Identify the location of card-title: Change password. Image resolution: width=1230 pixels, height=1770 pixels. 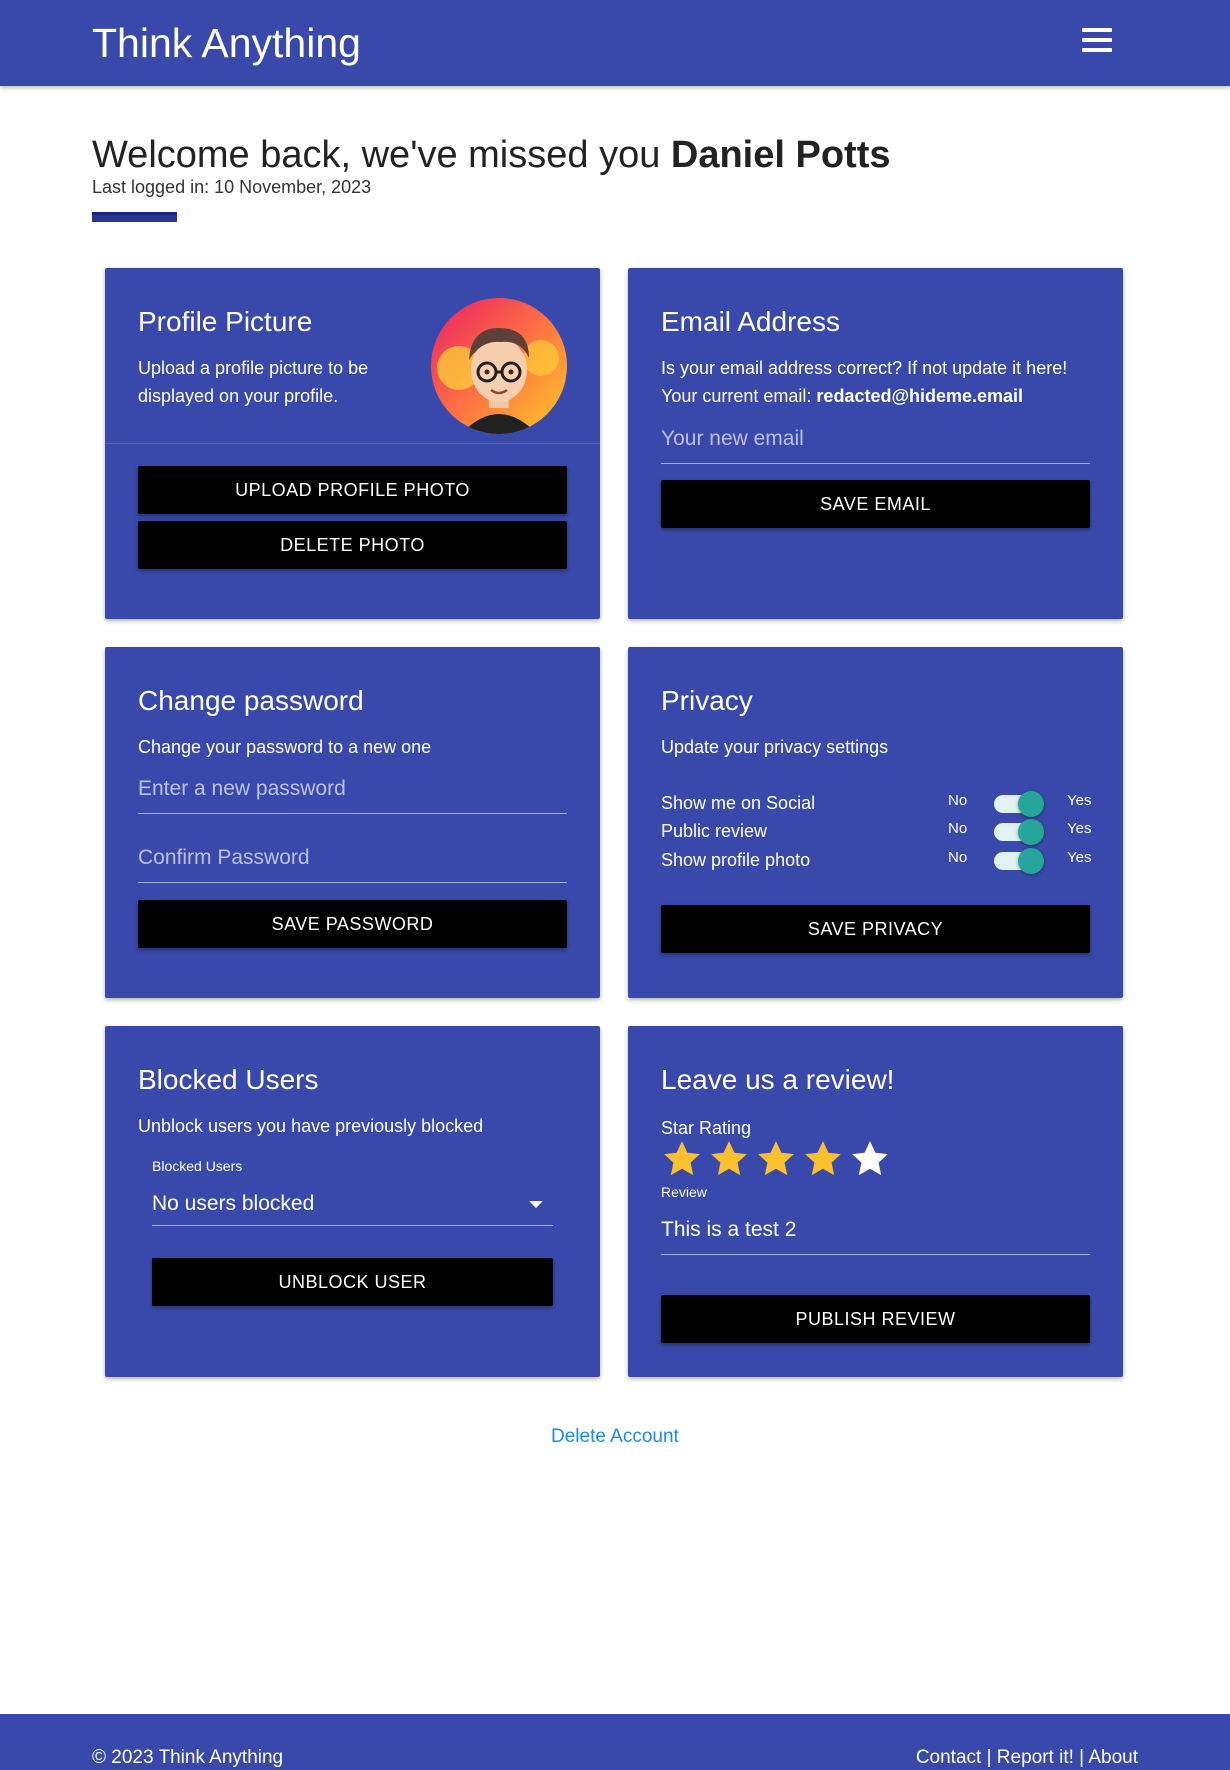
(251, 700).